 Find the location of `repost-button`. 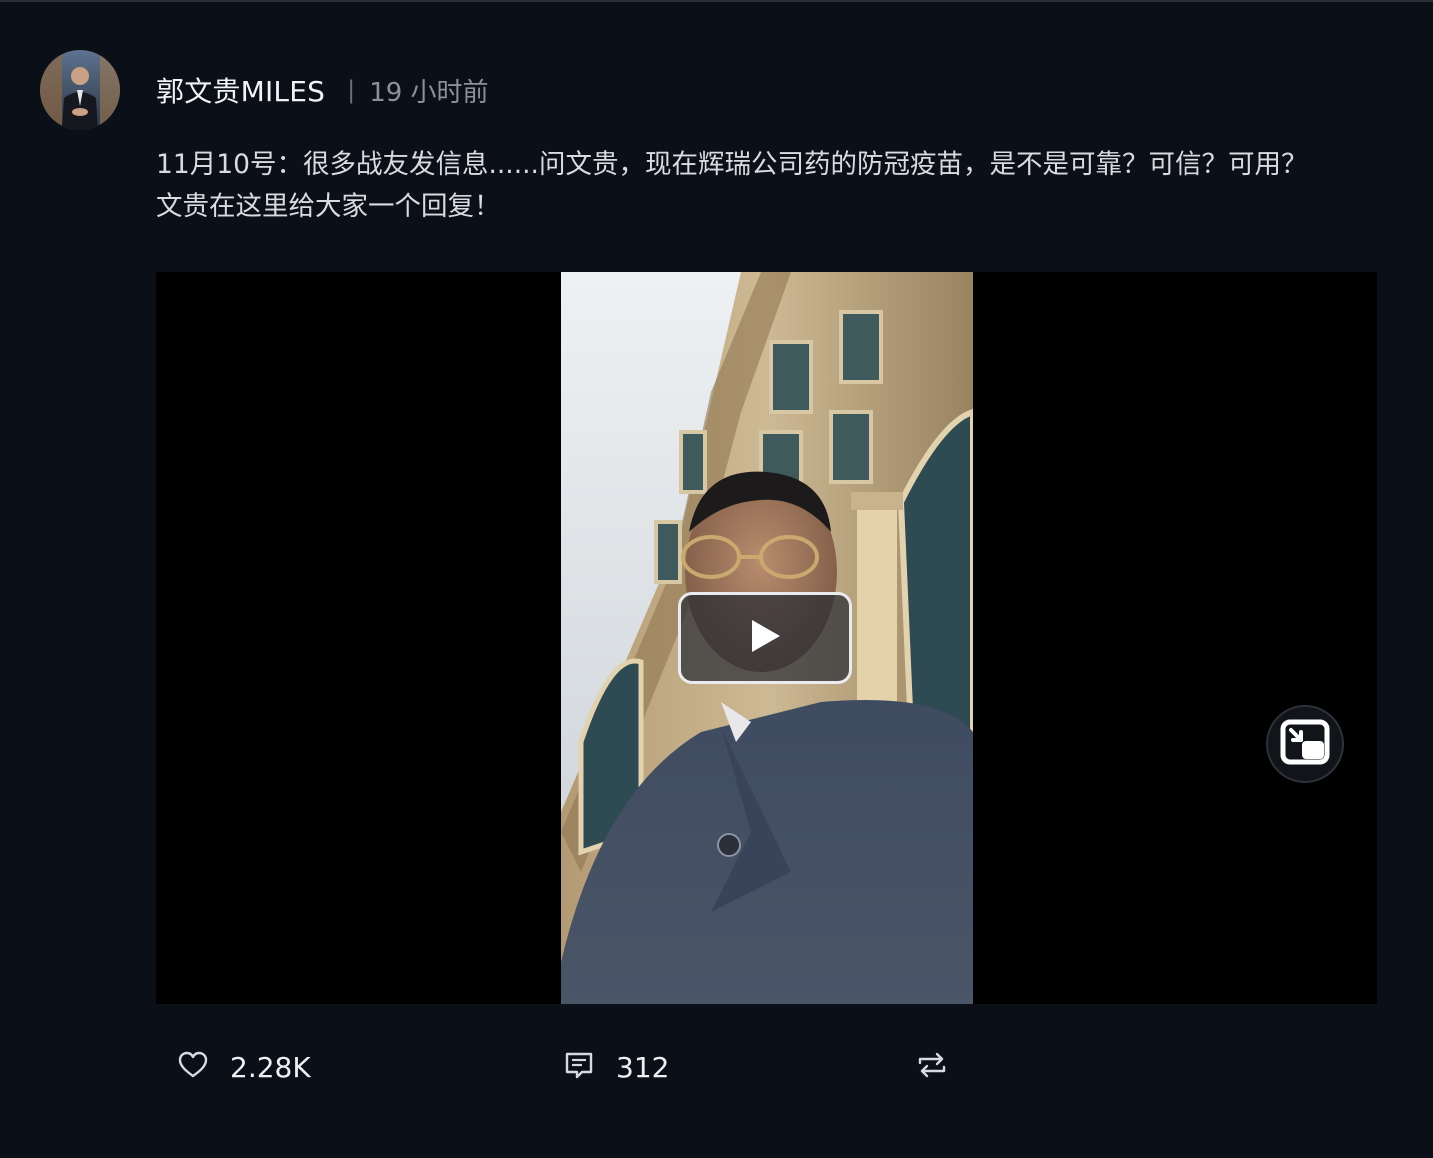

repost-button is located at coordinates (932, 1067).